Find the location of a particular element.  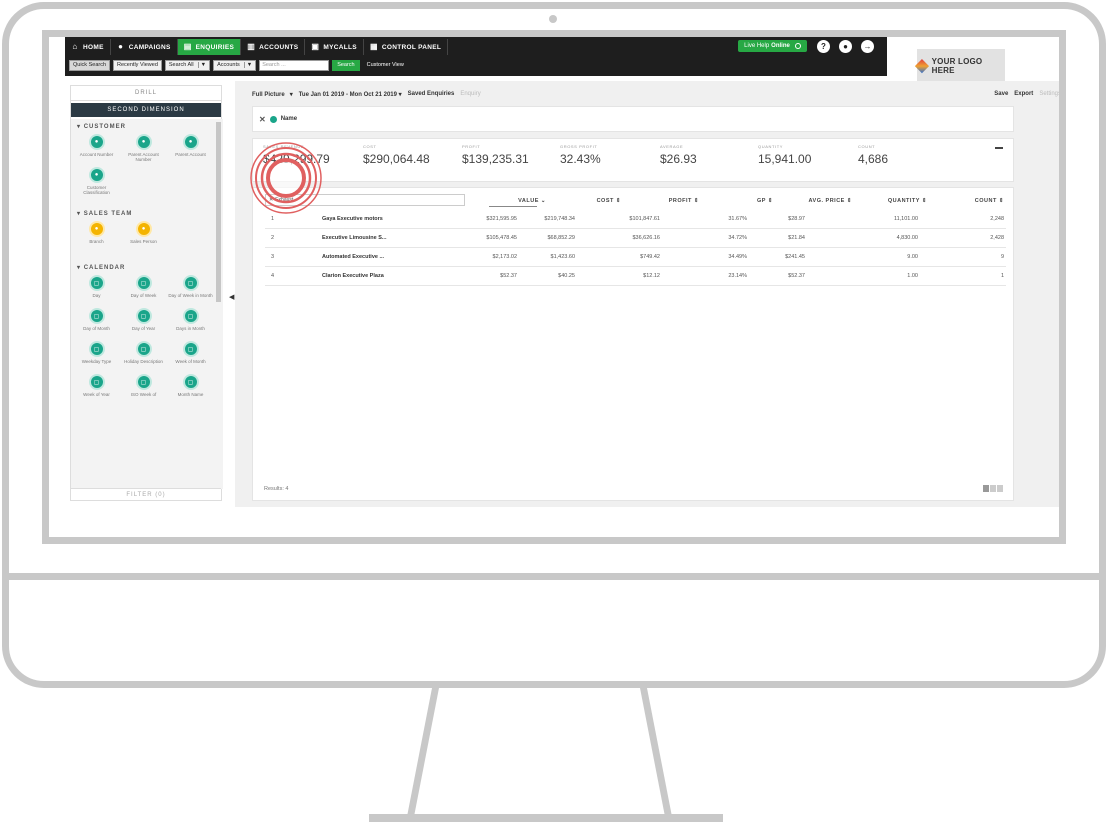

dimension-holiday-description: ▢ Holiday Description is located at coordinates (143, 357).